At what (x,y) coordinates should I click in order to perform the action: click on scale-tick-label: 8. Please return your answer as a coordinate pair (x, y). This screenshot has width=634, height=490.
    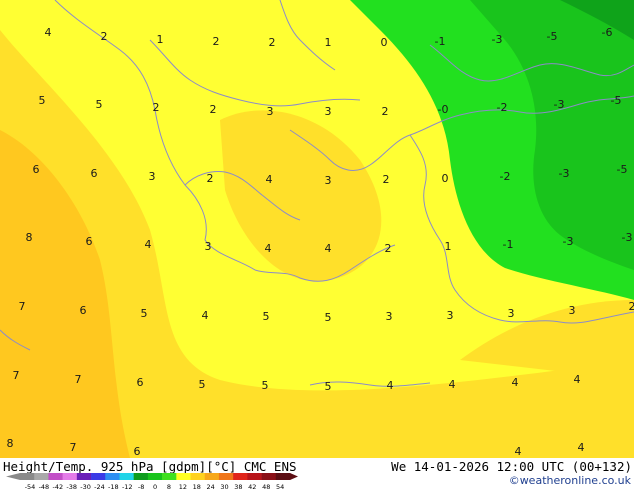
    Looking at the image, I should click on (169, 486).